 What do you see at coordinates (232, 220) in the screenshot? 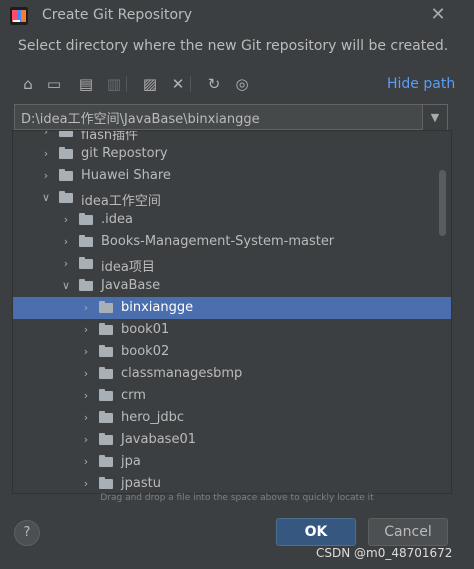
I see `tree-item: › .idea` at bounding box center [232, 220].